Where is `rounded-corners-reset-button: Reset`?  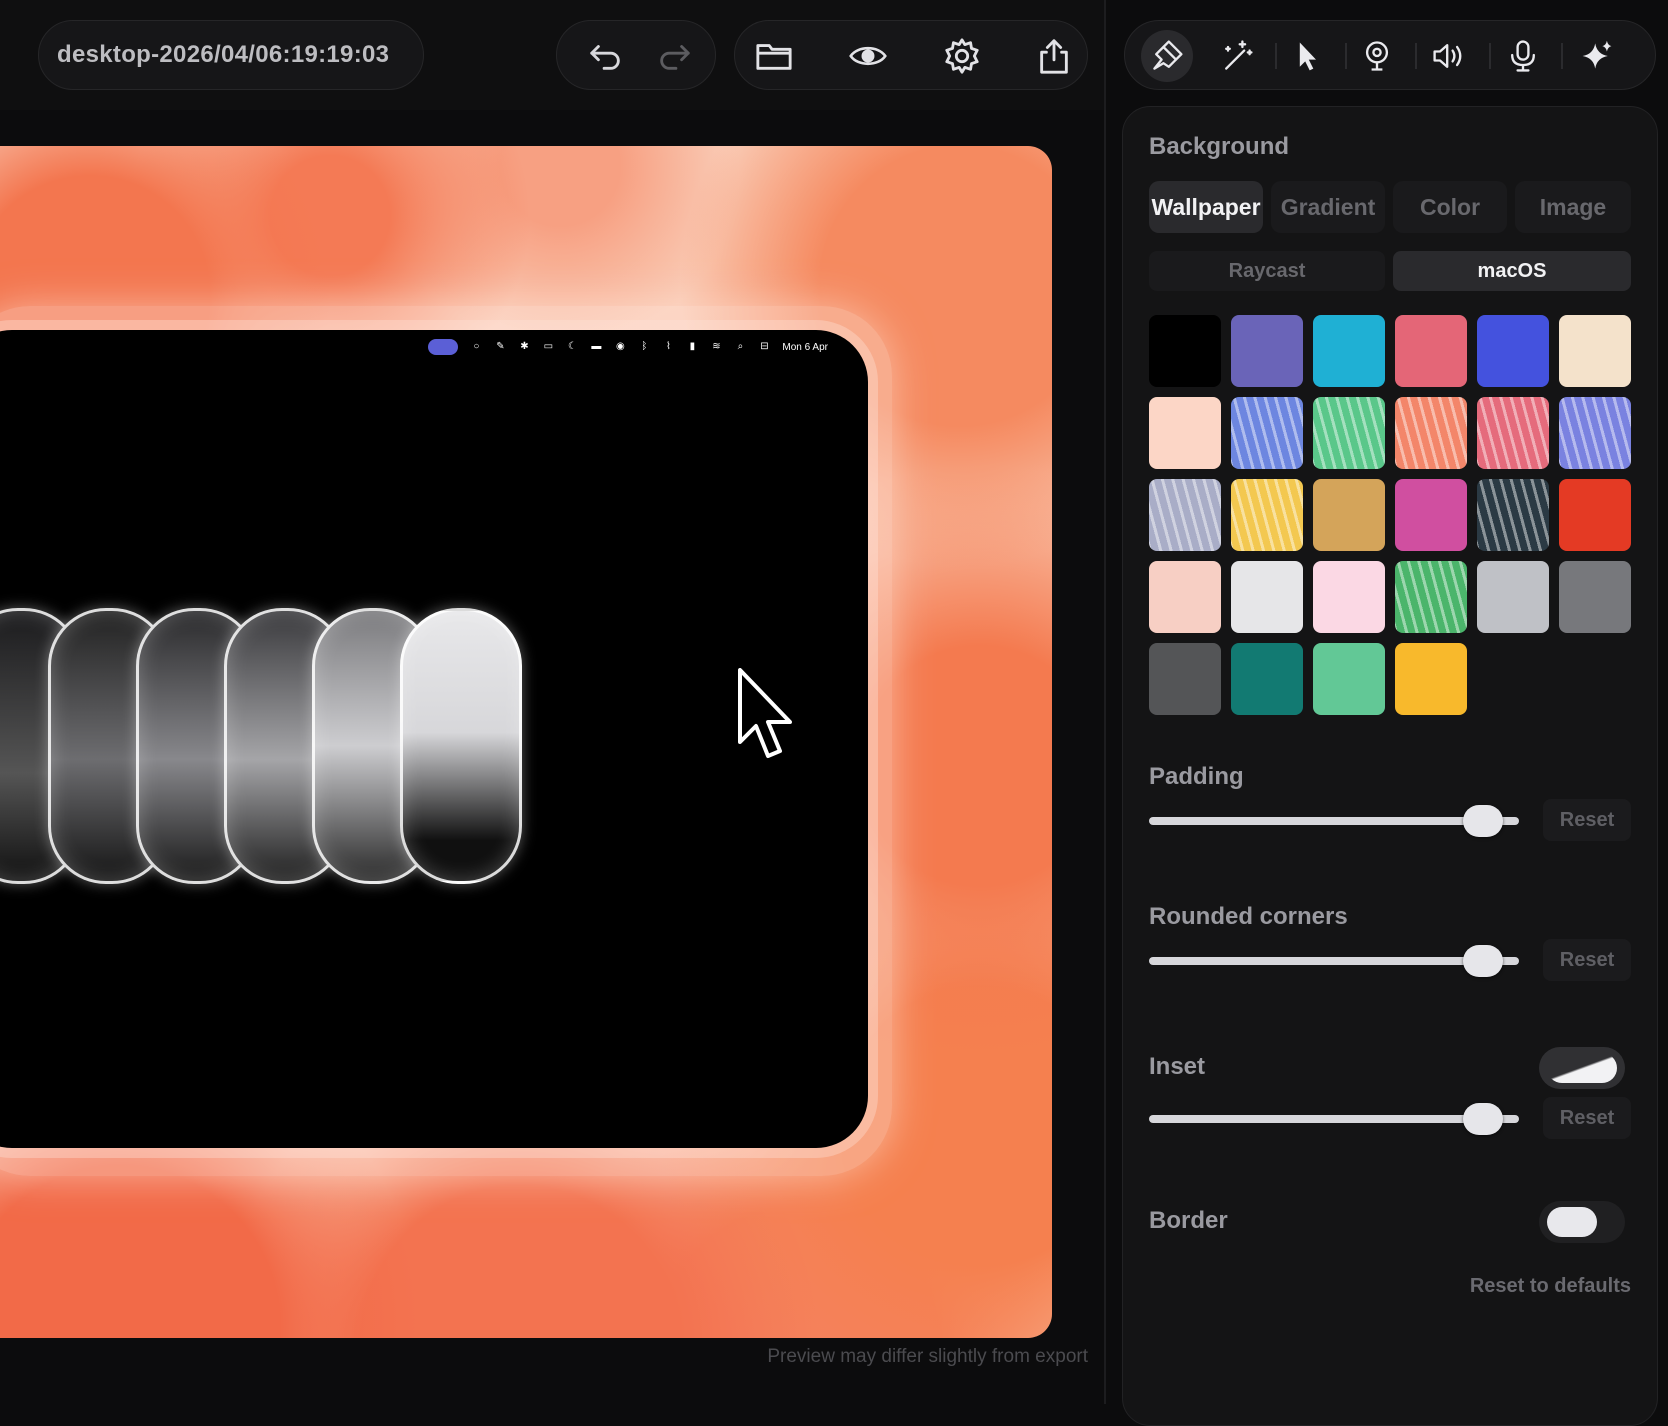 rounded-corners-reset-button: Reset is located at coordinates (1587, 960).